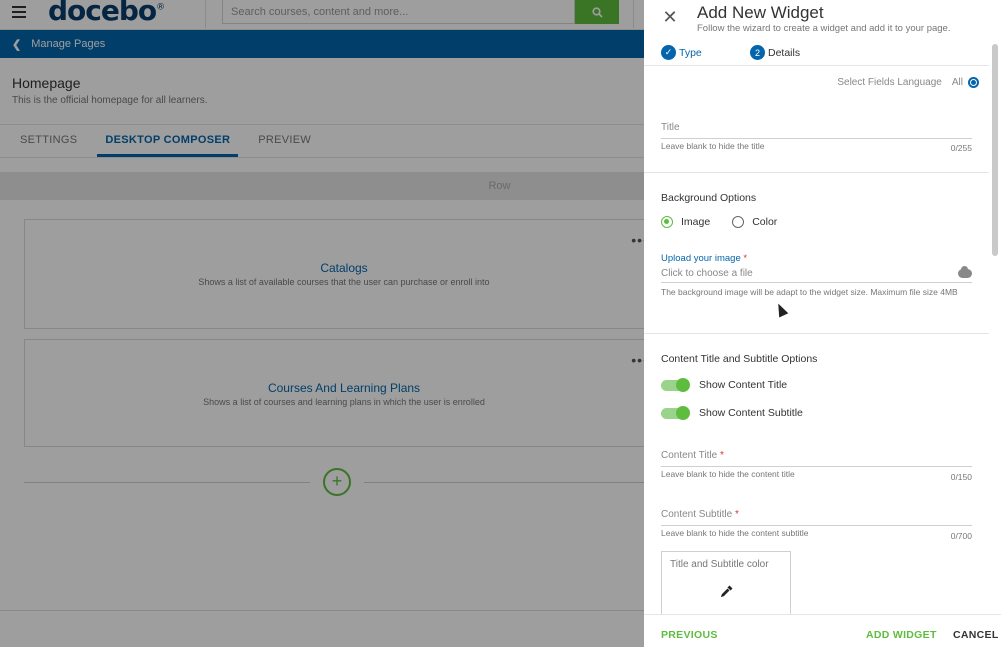 The width and height of the screenshot is (1001, 647). I want to click on toggle-show-content-subtitle: Show Content Subtitle, so click(732, 412).